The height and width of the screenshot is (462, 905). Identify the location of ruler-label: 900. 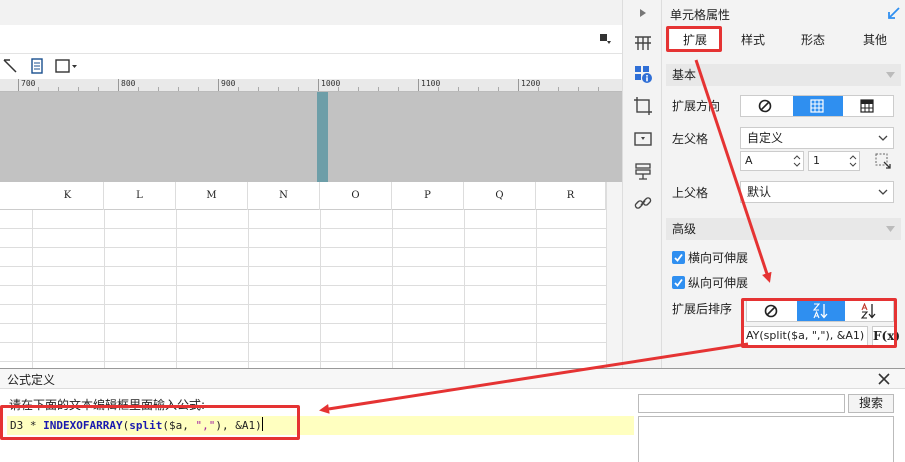
(228, 83).